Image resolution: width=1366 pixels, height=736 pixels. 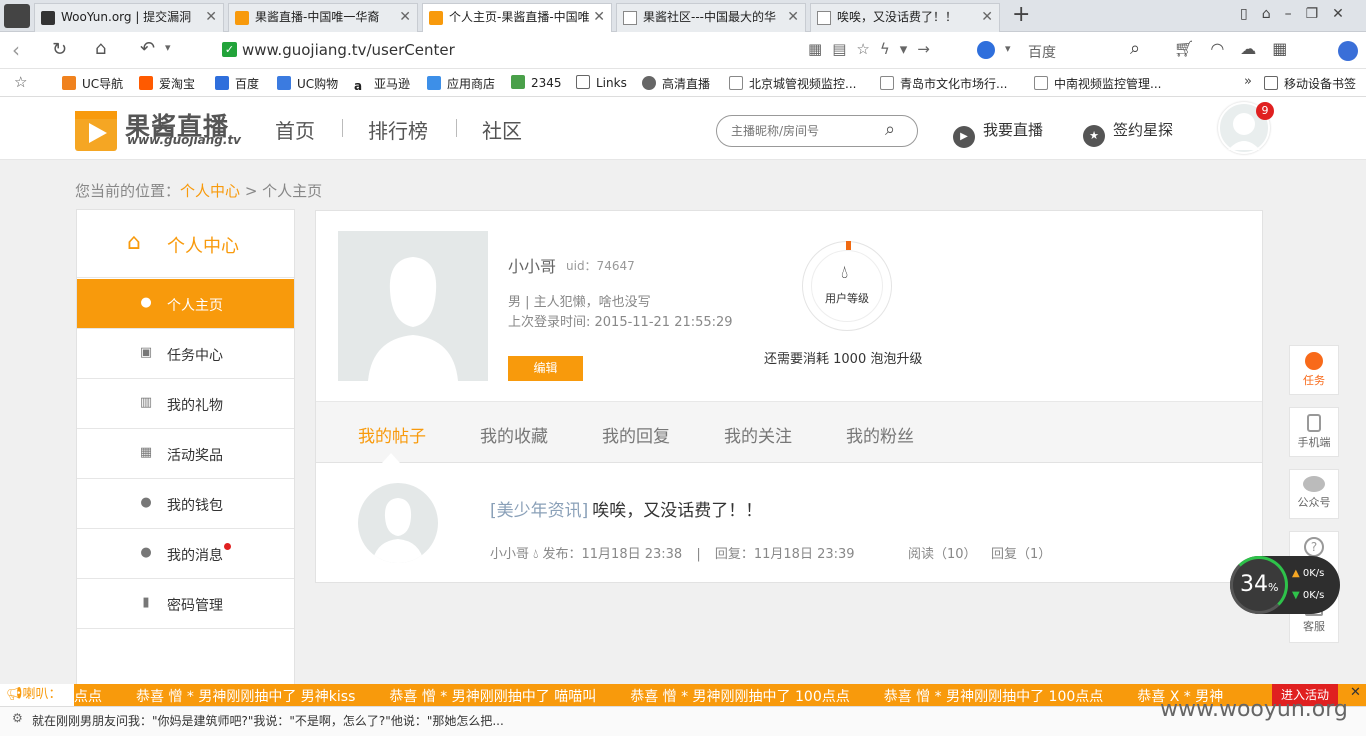 What do you see at coordinates (986, 50) in the screenshot?
I see `baidu-paw-icon` at bounding box center [986, 50].